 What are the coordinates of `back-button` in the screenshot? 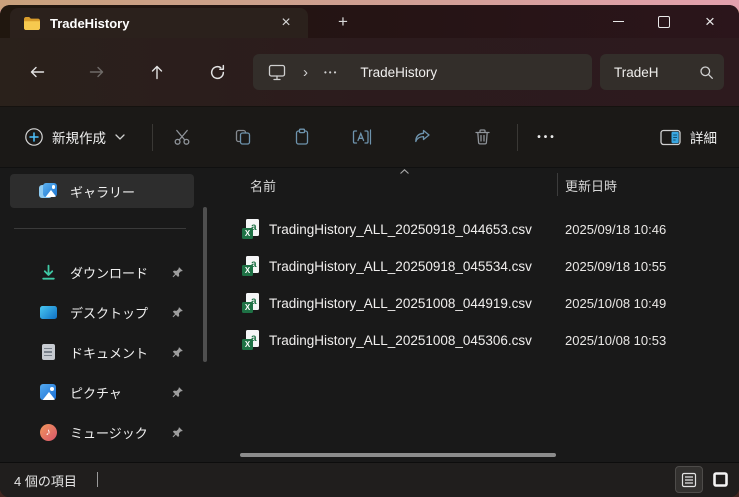 It's located at (37, 72).